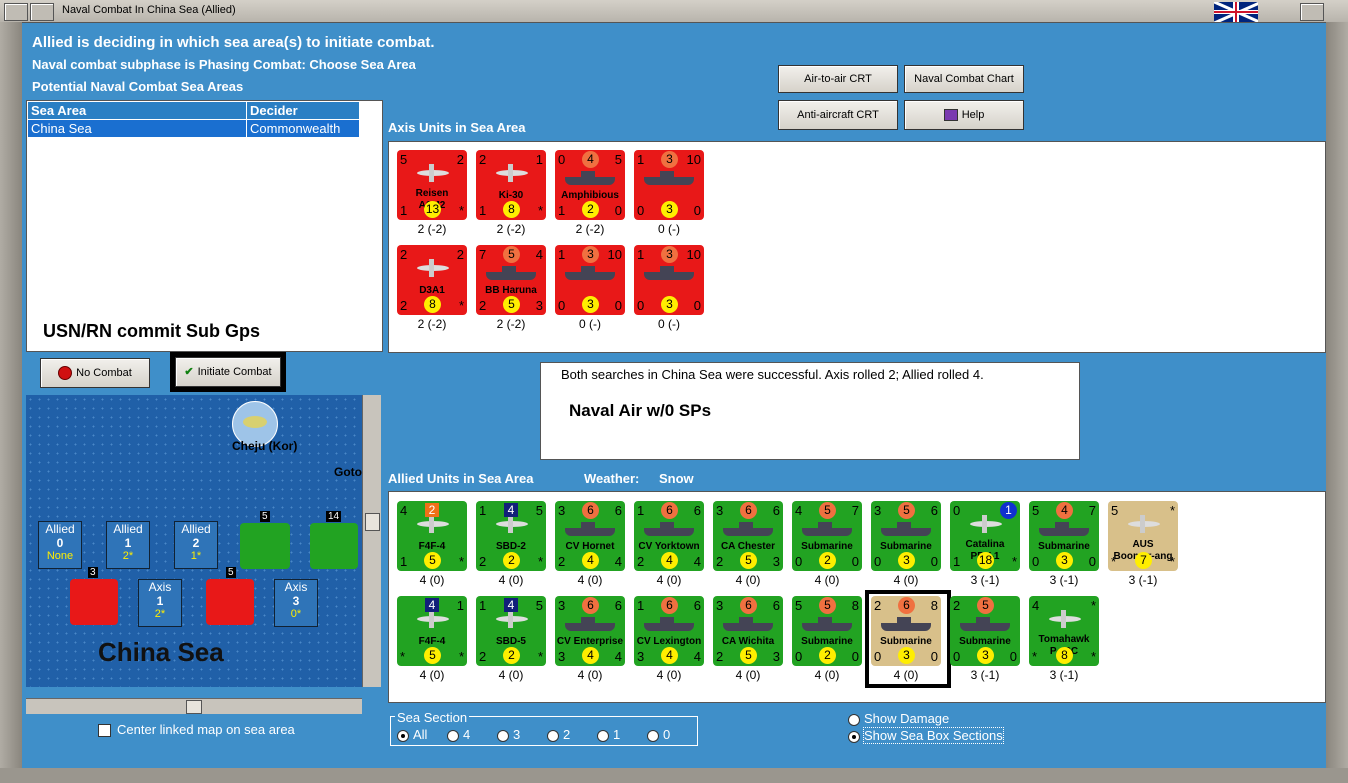 The image size is (1348, 783). What do you see at coordinates (432, 631) in the screenshot?
I see `allied-counter: 1 * * F4F-4 5 4` at bounding box center [432, 631].